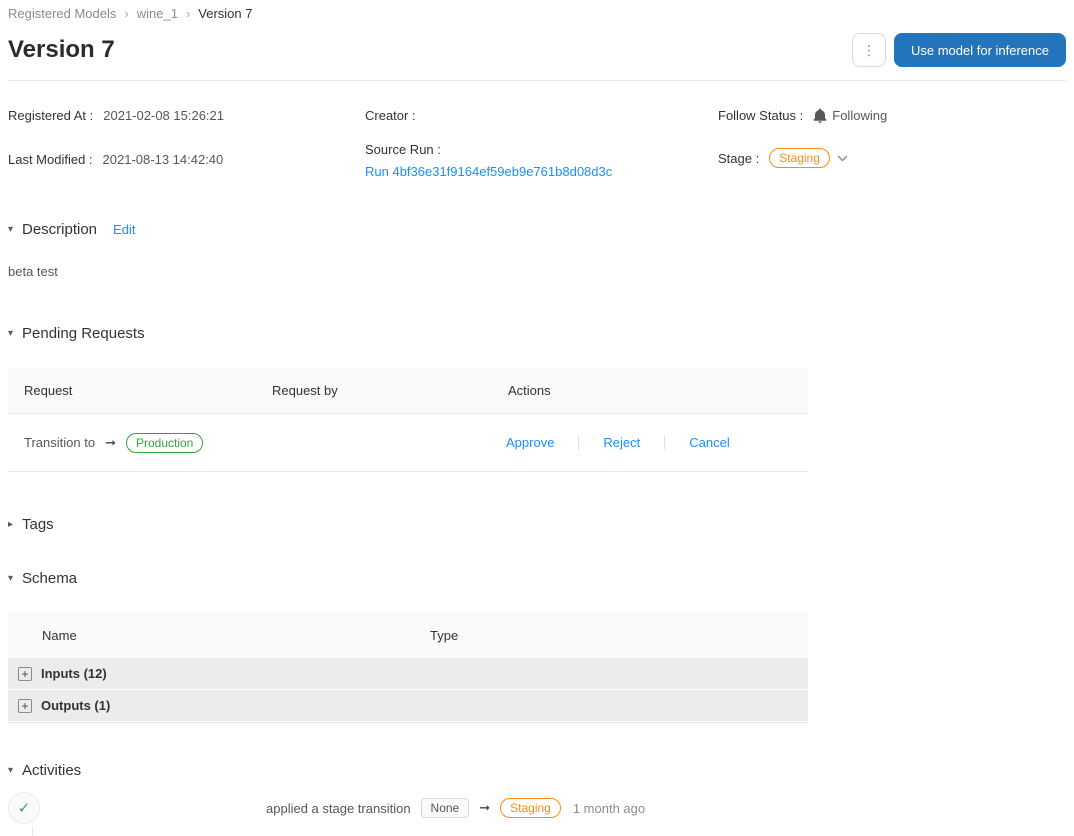  Describe the element at coordinates (74, 673) in the screenshot. I see `schema-row-label: Inputs (12)` at that location.